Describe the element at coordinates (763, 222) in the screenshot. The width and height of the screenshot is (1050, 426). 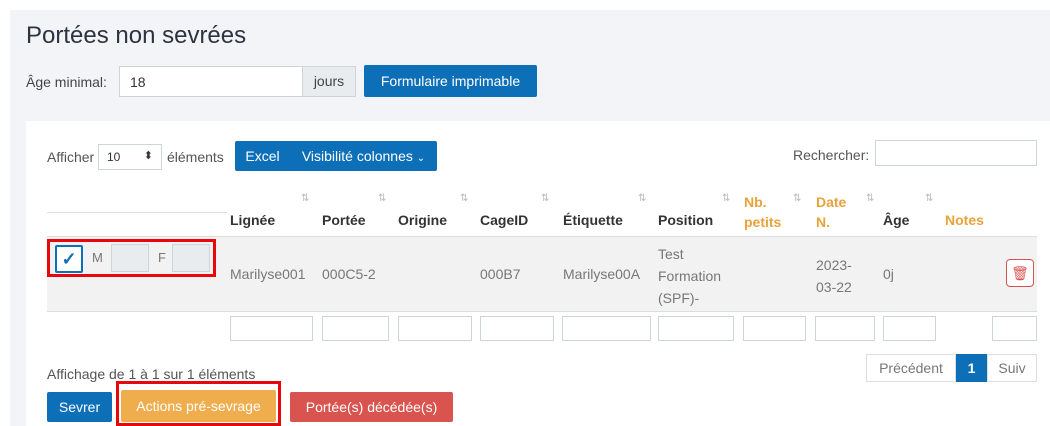
I see `column-header-nb-petits-line2: petits` at that location.